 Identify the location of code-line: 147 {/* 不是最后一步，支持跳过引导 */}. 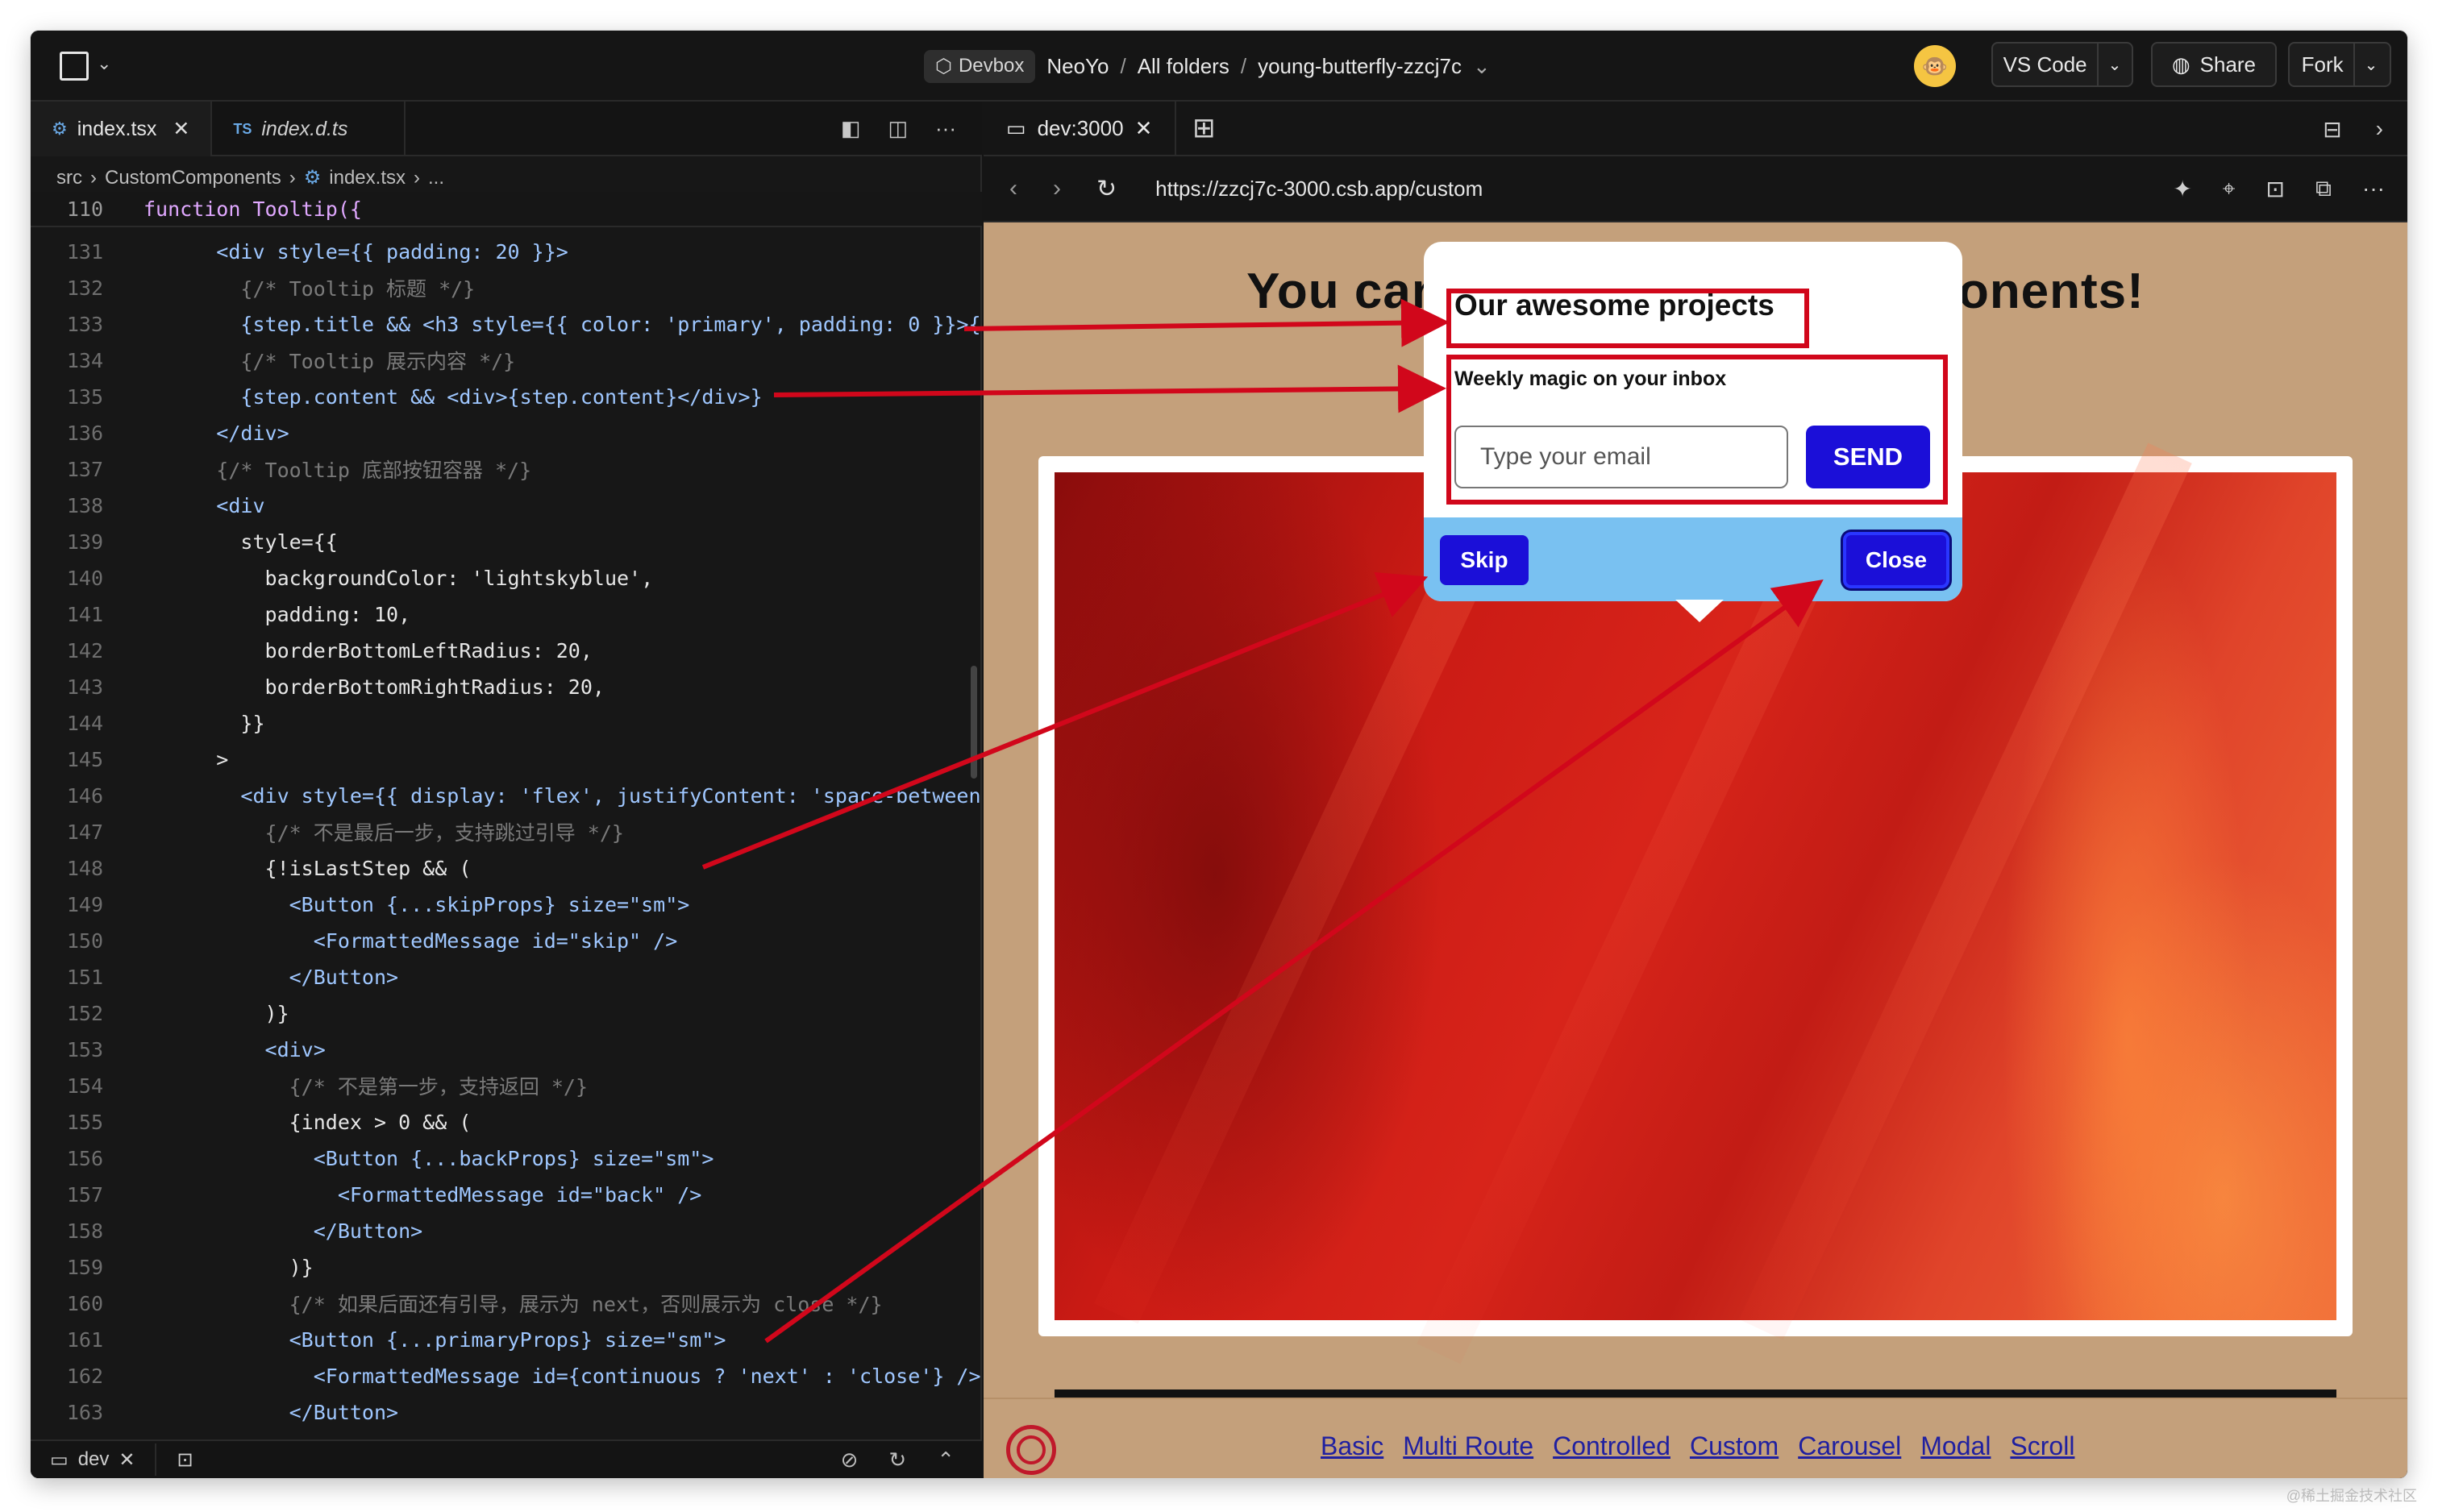
(506, 831).